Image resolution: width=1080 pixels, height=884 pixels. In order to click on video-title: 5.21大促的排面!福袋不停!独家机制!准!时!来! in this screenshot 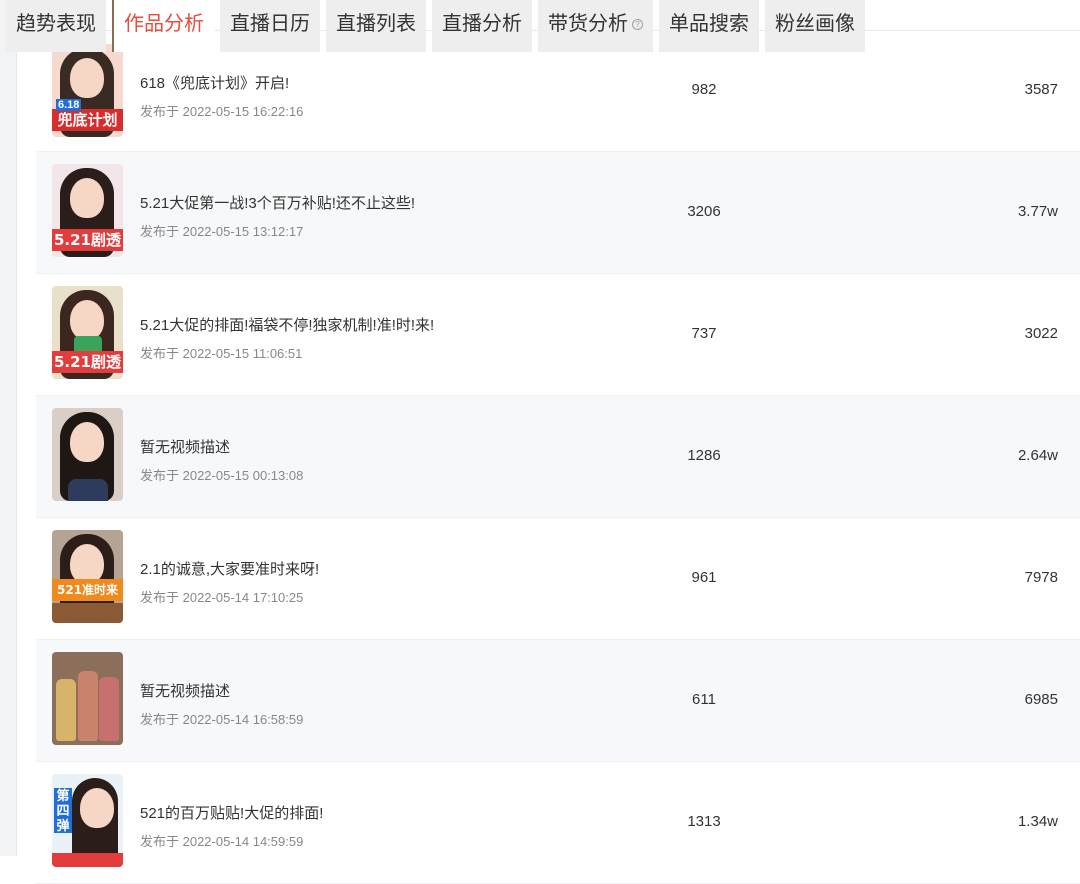, I will do `click(287, 324)`.